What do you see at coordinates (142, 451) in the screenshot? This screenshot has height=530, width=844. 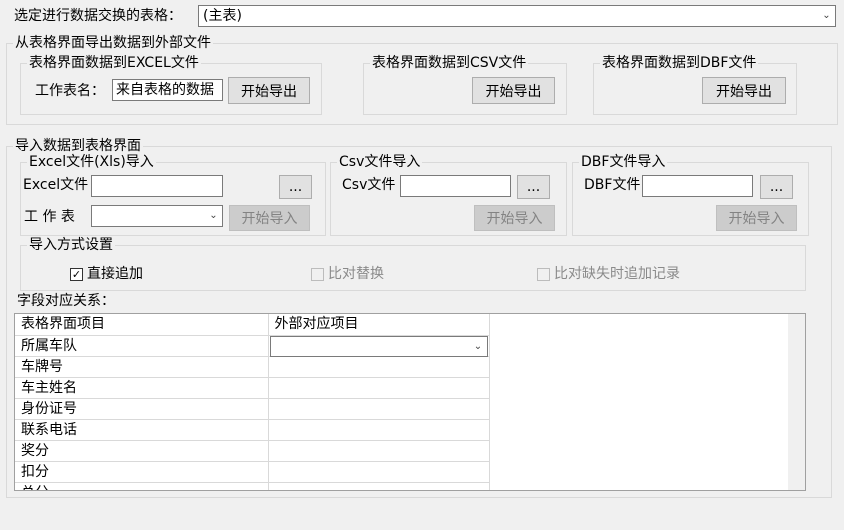 I see `row-field-name: 奖分` at bounding box center [142, 451].